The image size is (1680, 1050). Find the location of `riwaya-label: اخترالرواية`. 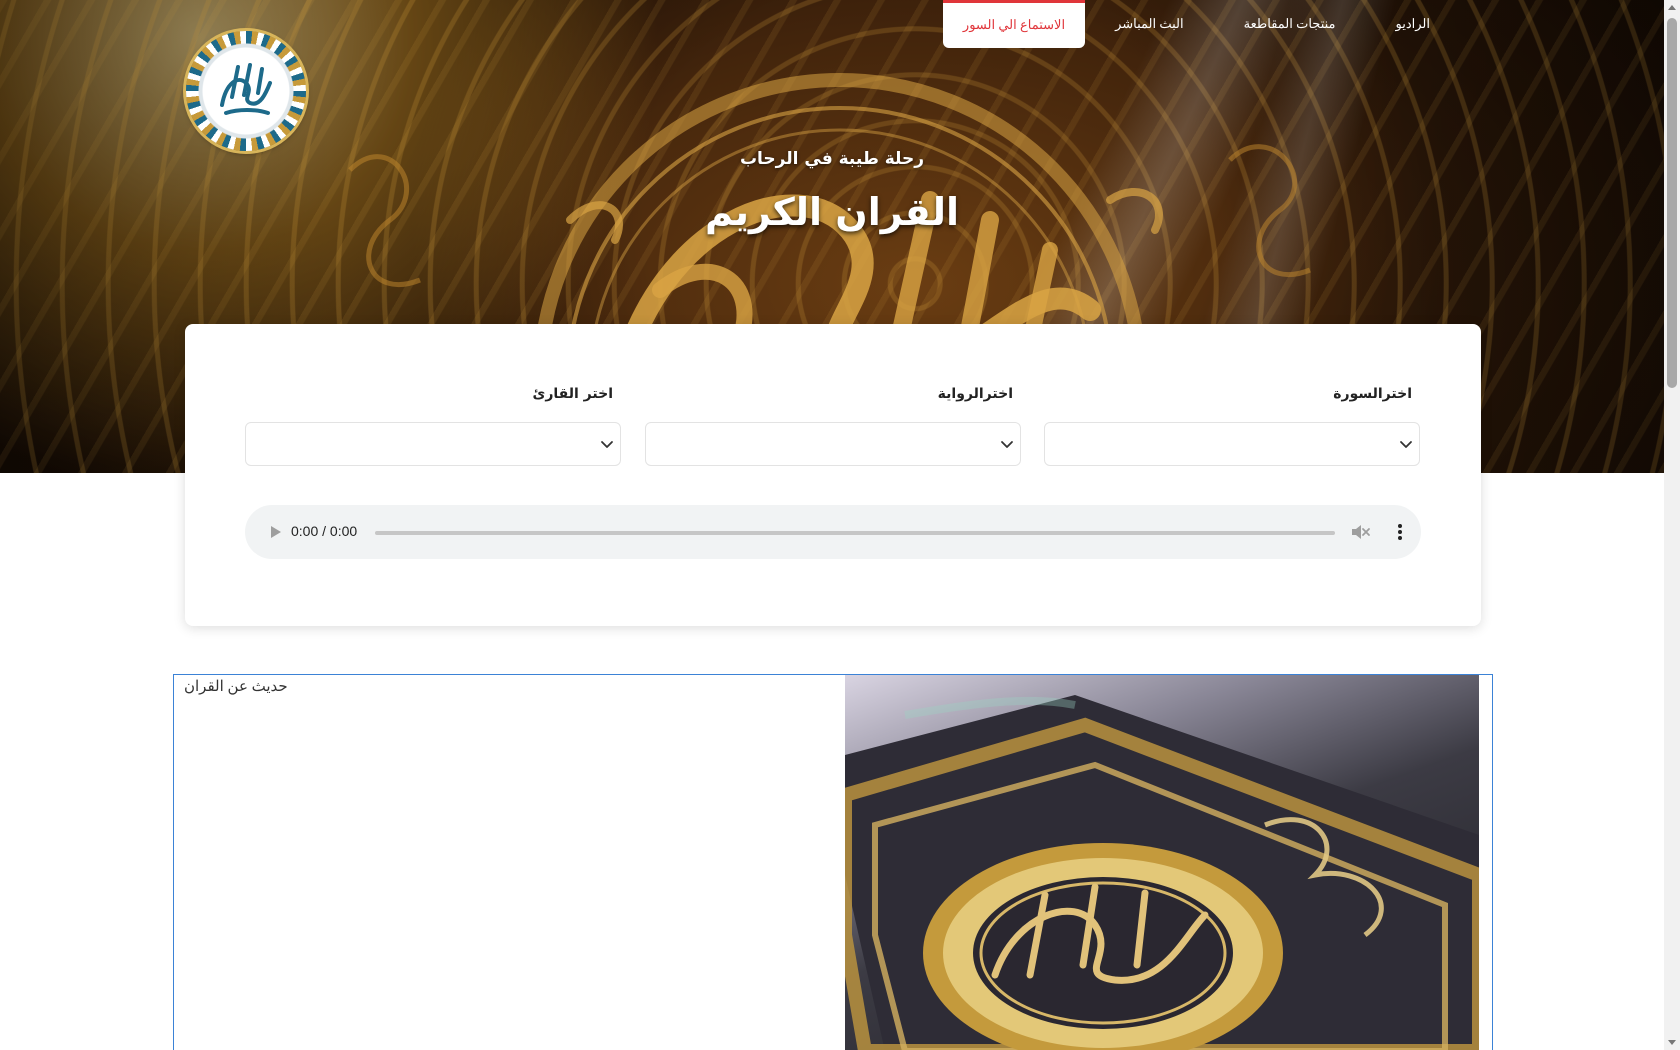

riwaya-label: اخترالرواية is located at coordinates (975, 394).